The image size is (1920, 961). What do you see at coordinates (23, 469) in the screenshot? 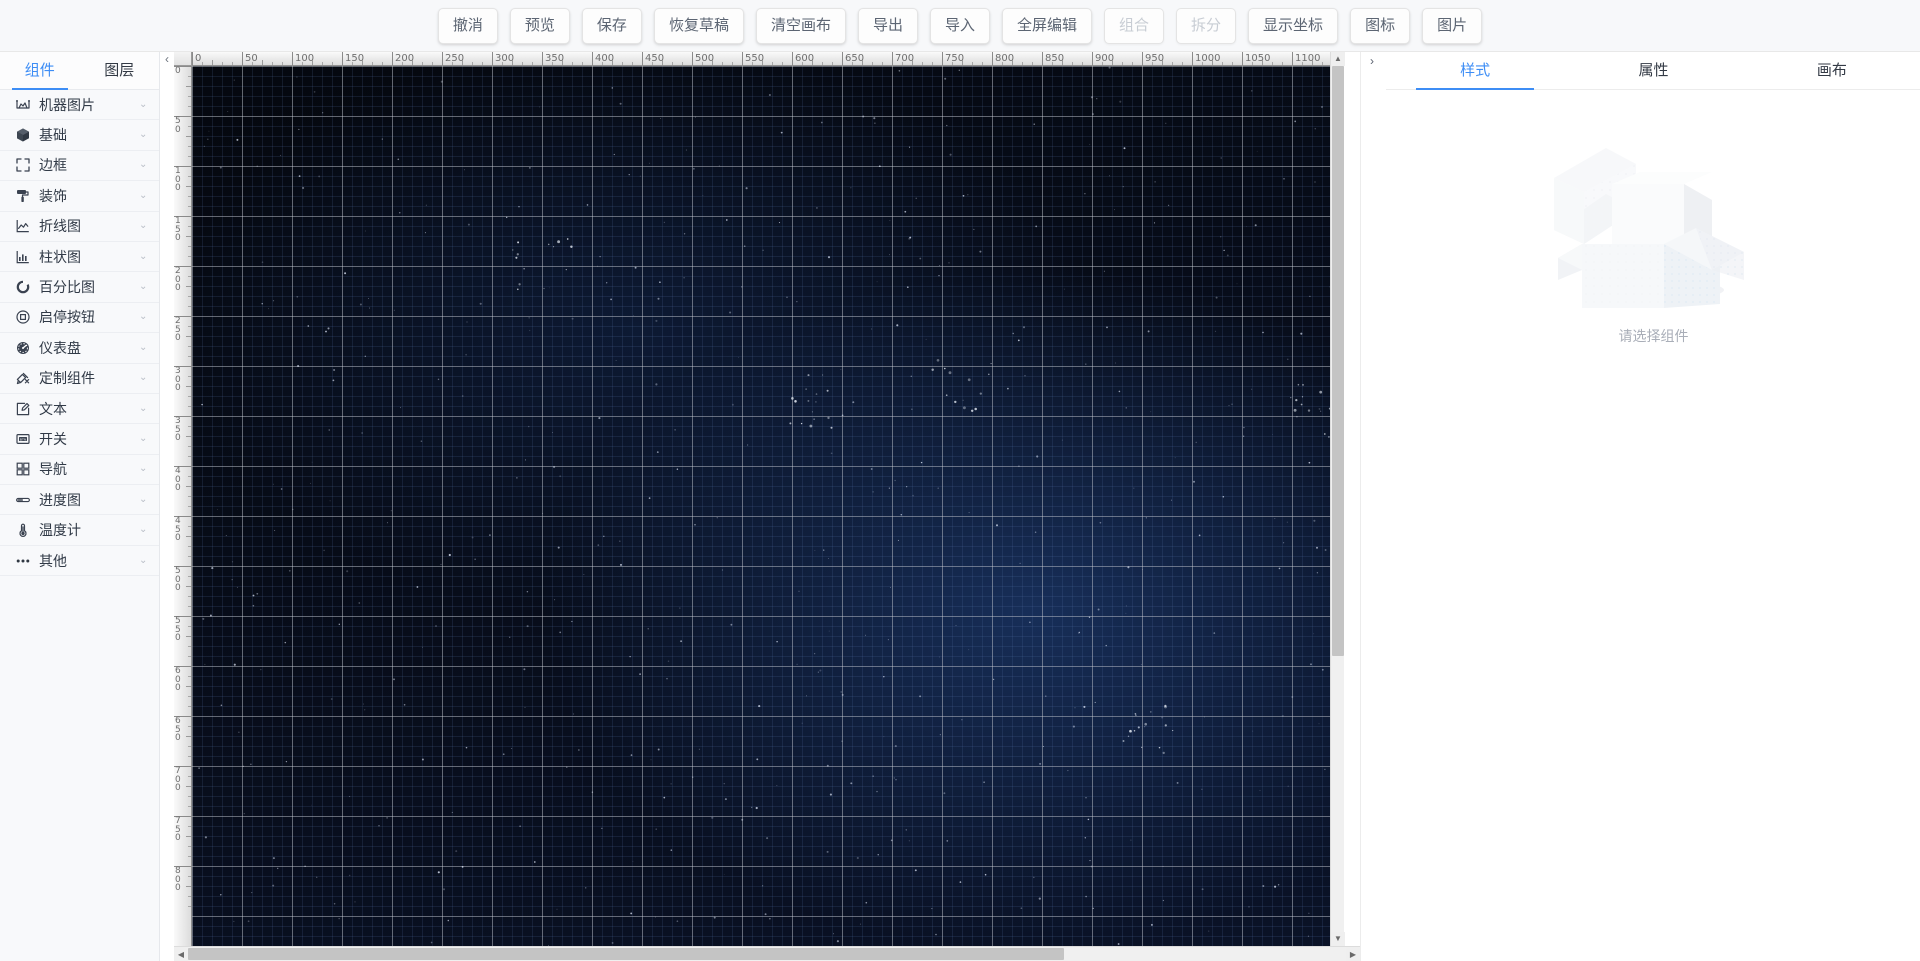
I see `grid-nav-icon` at bounding box center [23, 469].